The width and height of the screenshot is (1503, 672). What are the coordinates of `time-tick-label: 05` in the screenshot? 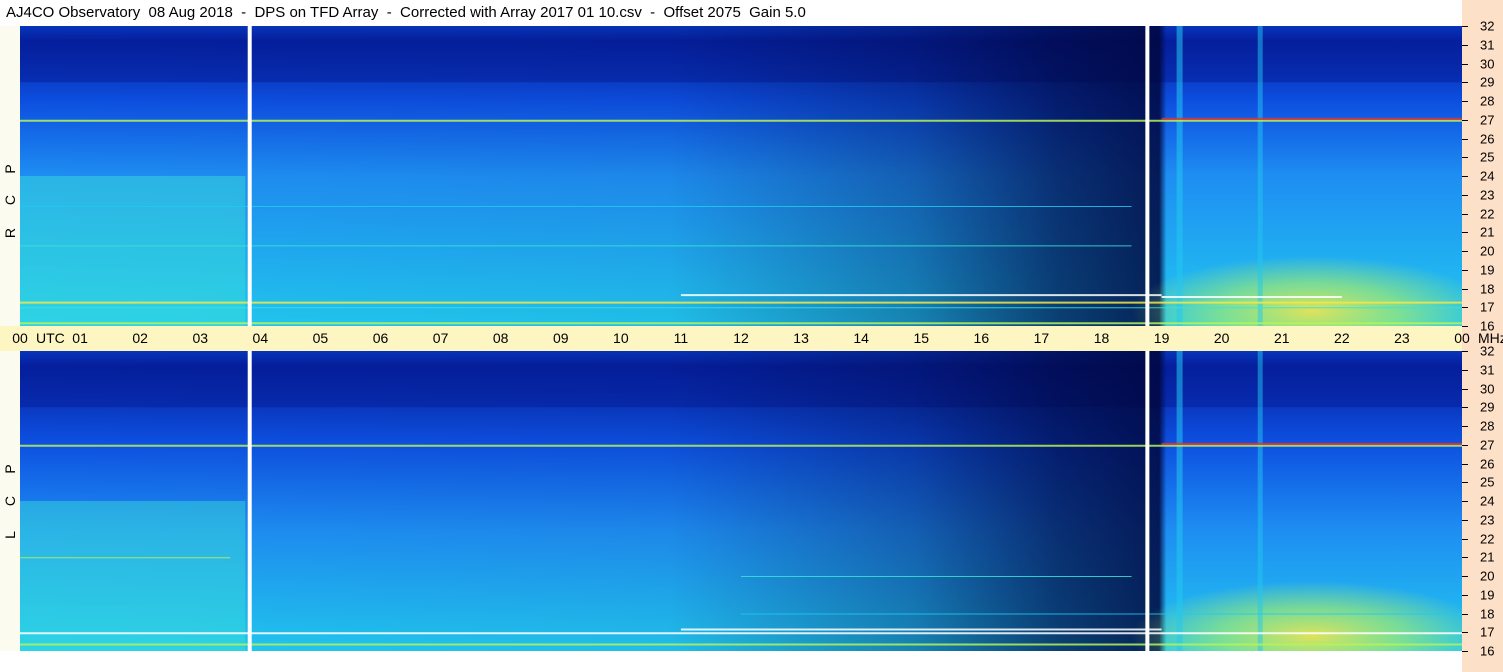 It's located at (320, 338).